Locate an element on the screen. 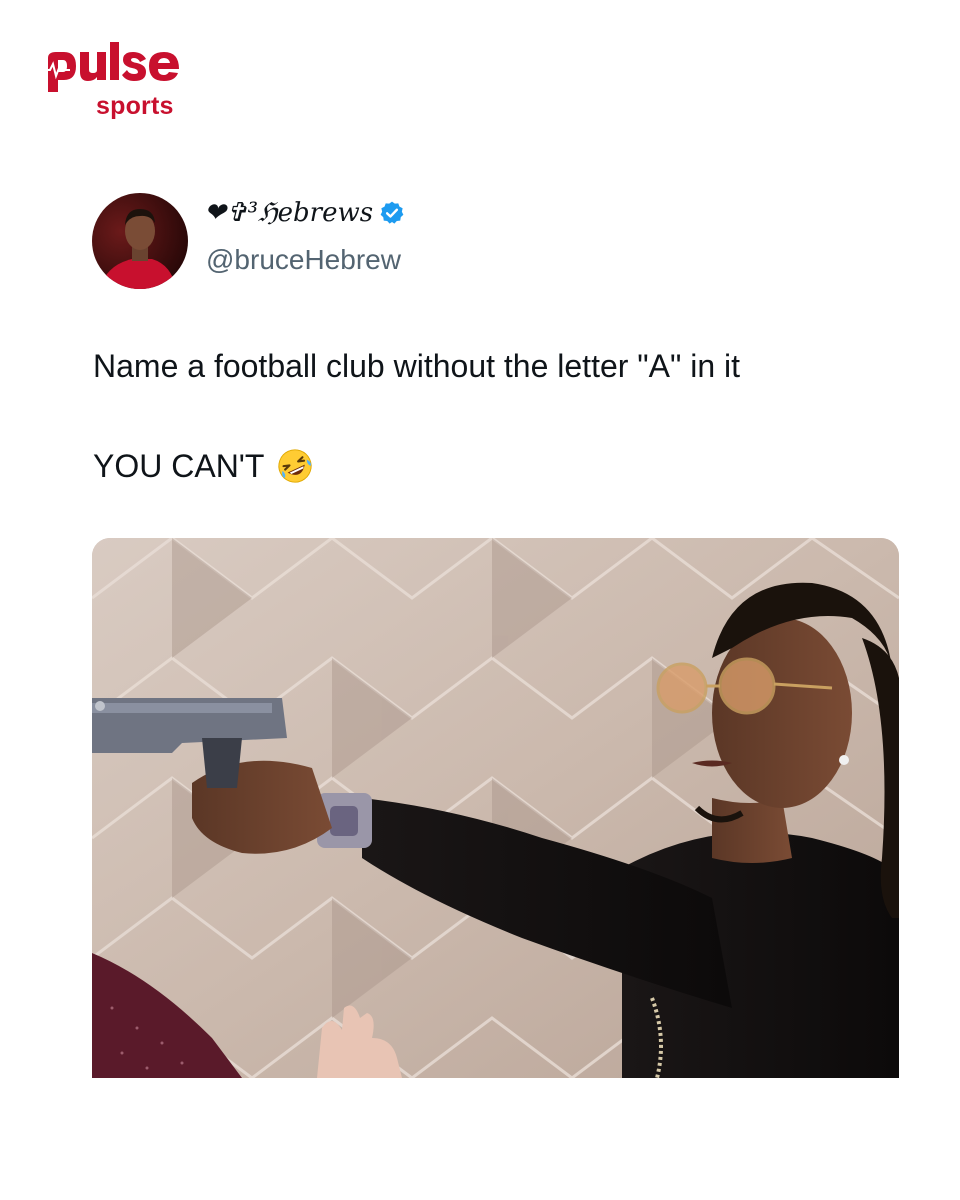  pulse-sports-logo: sports is located at coordinates (117, 85).